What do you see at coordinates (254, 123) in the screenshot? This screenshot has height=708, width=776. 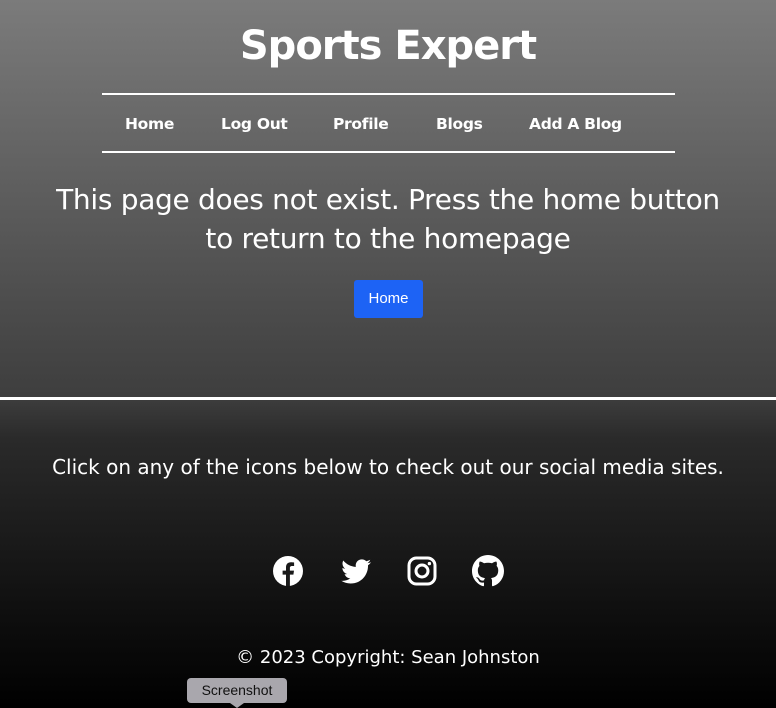 I see `nav-log-out: Log Out` at bounding box center [254, 123].